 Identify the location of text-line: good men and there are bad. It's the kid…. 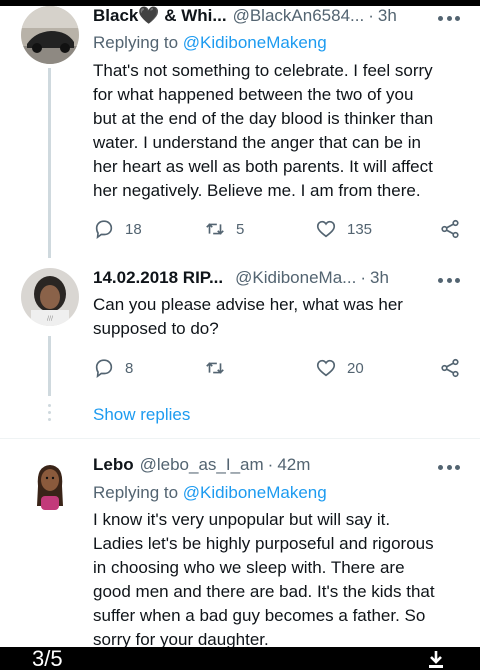
(264, 591).